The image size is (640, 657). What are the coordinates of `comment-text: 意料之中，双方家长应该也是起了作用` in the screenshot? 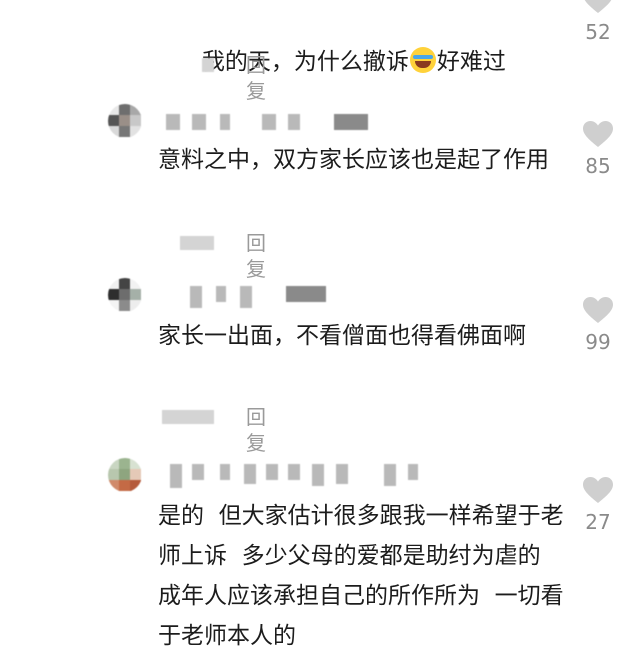 It's located at (353, 160).